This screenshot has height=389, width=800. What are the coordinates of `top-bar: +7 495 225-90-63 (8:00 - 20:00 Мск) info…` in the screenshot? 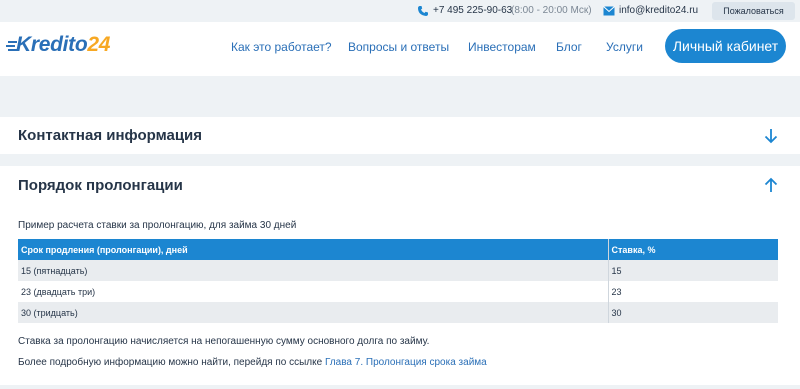 It's located at (400, 11).